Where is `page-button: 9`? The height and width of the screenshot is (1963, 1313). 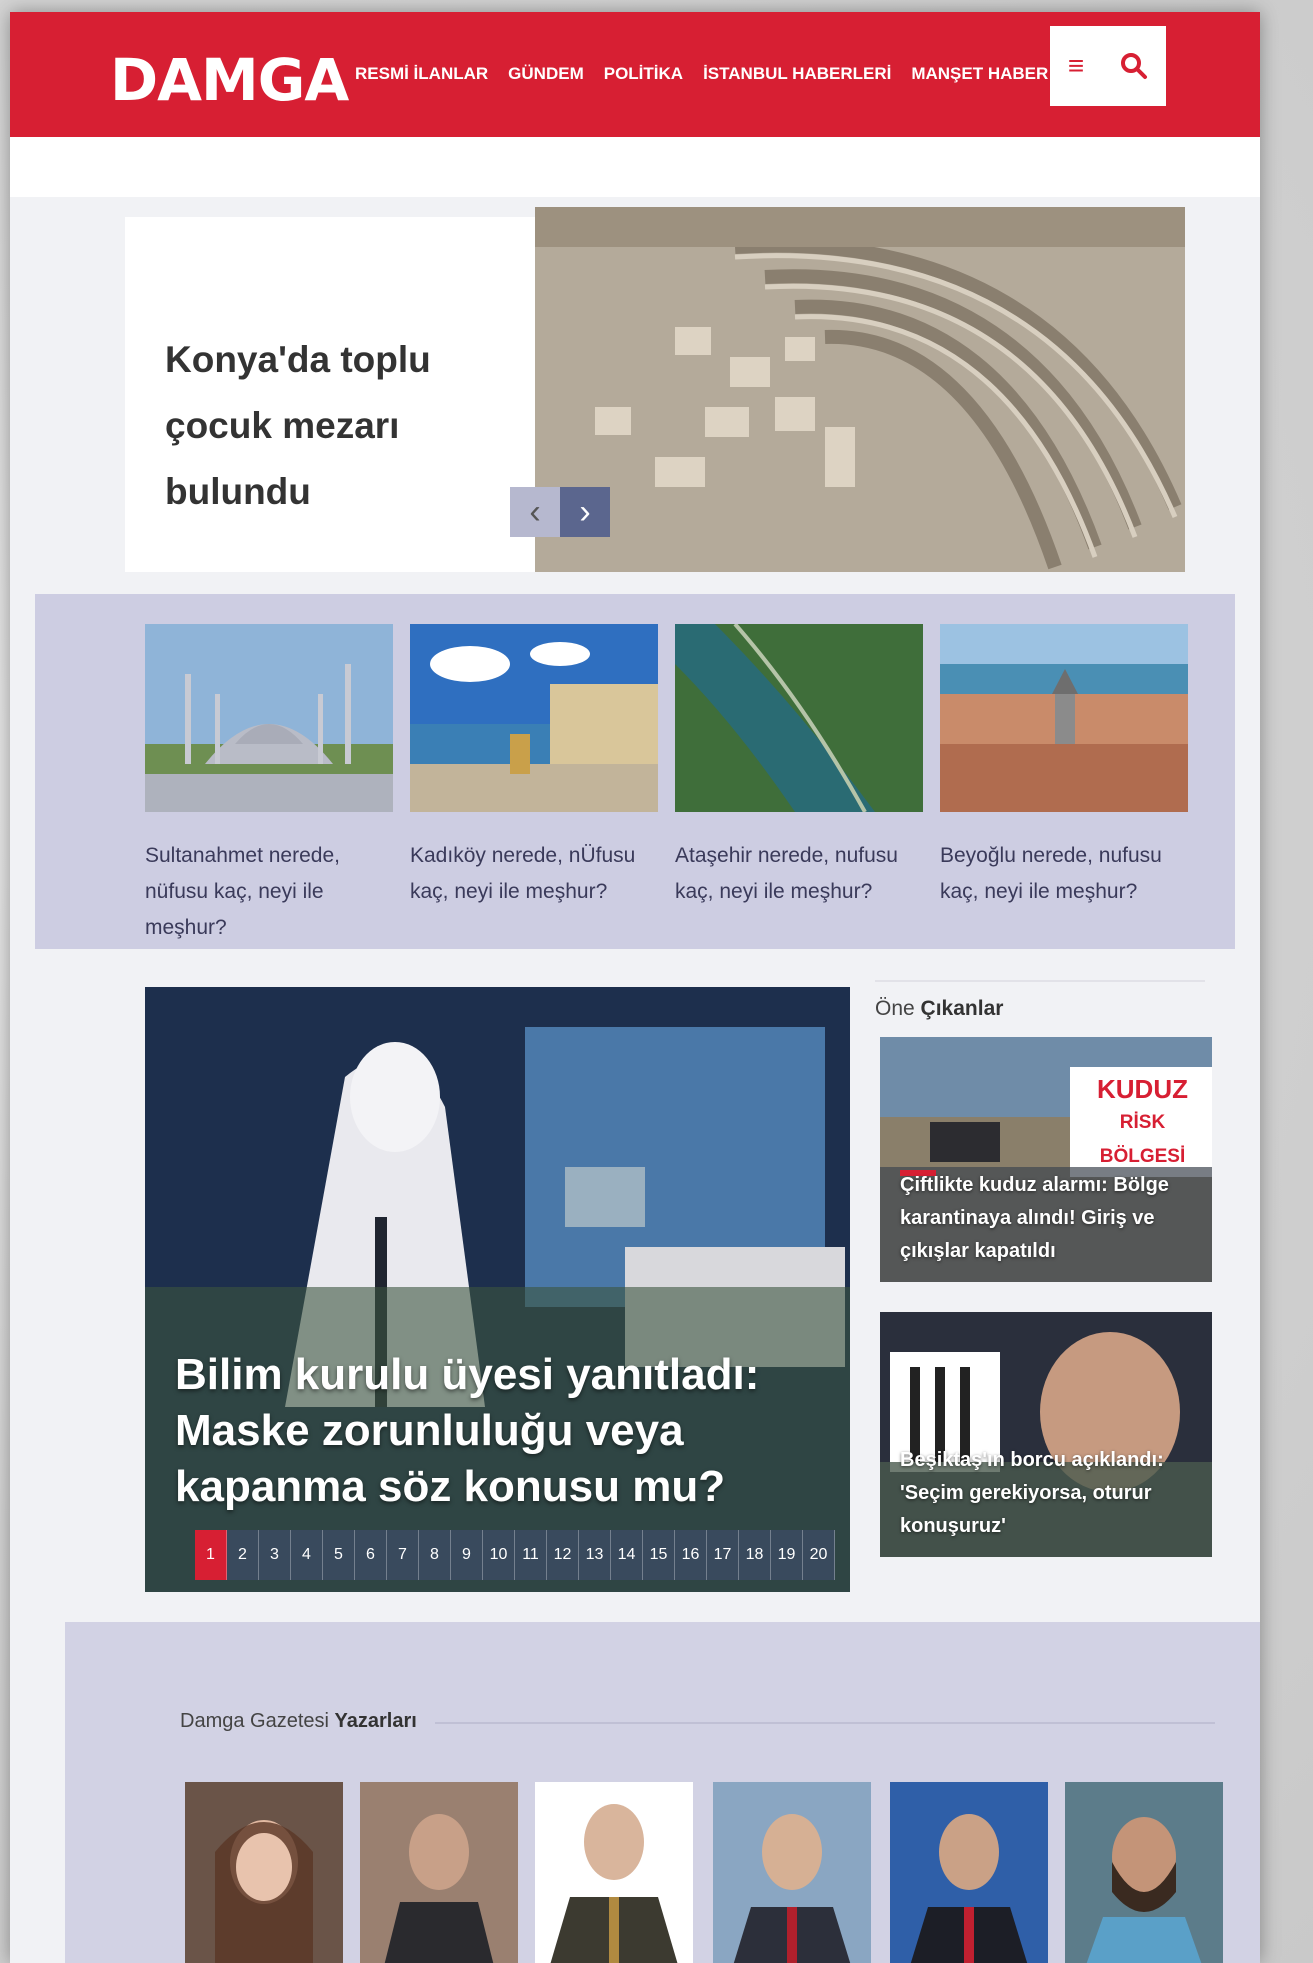 page-button: 9 is located at coordinates (467, 1555).